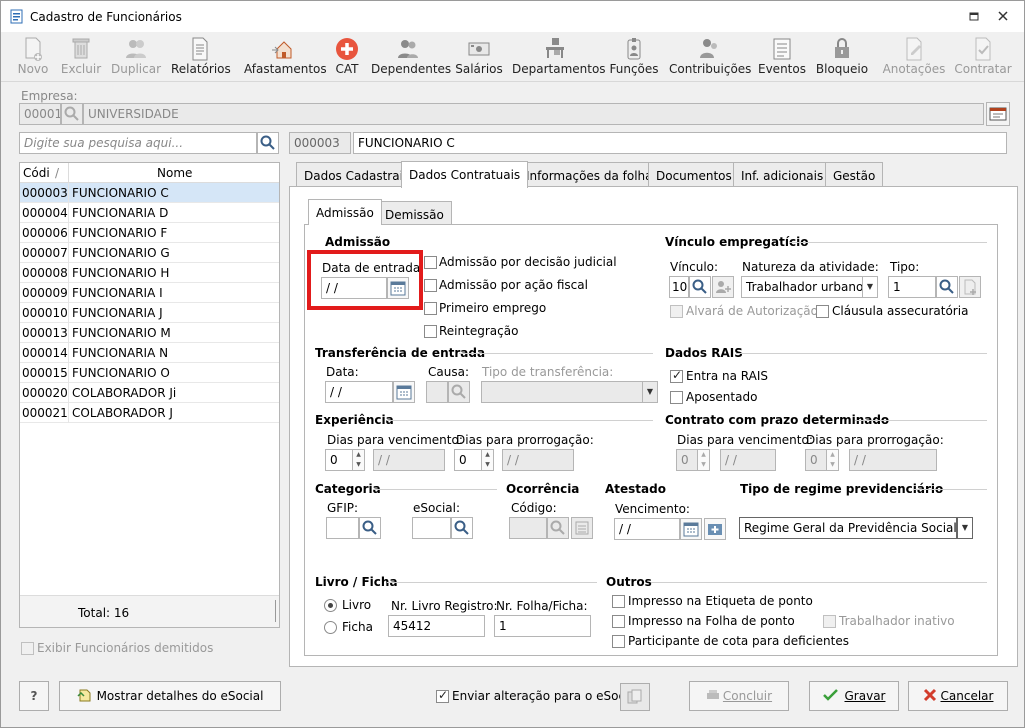 This screenshot has height=728, width=1025. Describe the element at coordinates (442, 695) in the screenshot. I see `enviar-esocial-checkbox` at that location.